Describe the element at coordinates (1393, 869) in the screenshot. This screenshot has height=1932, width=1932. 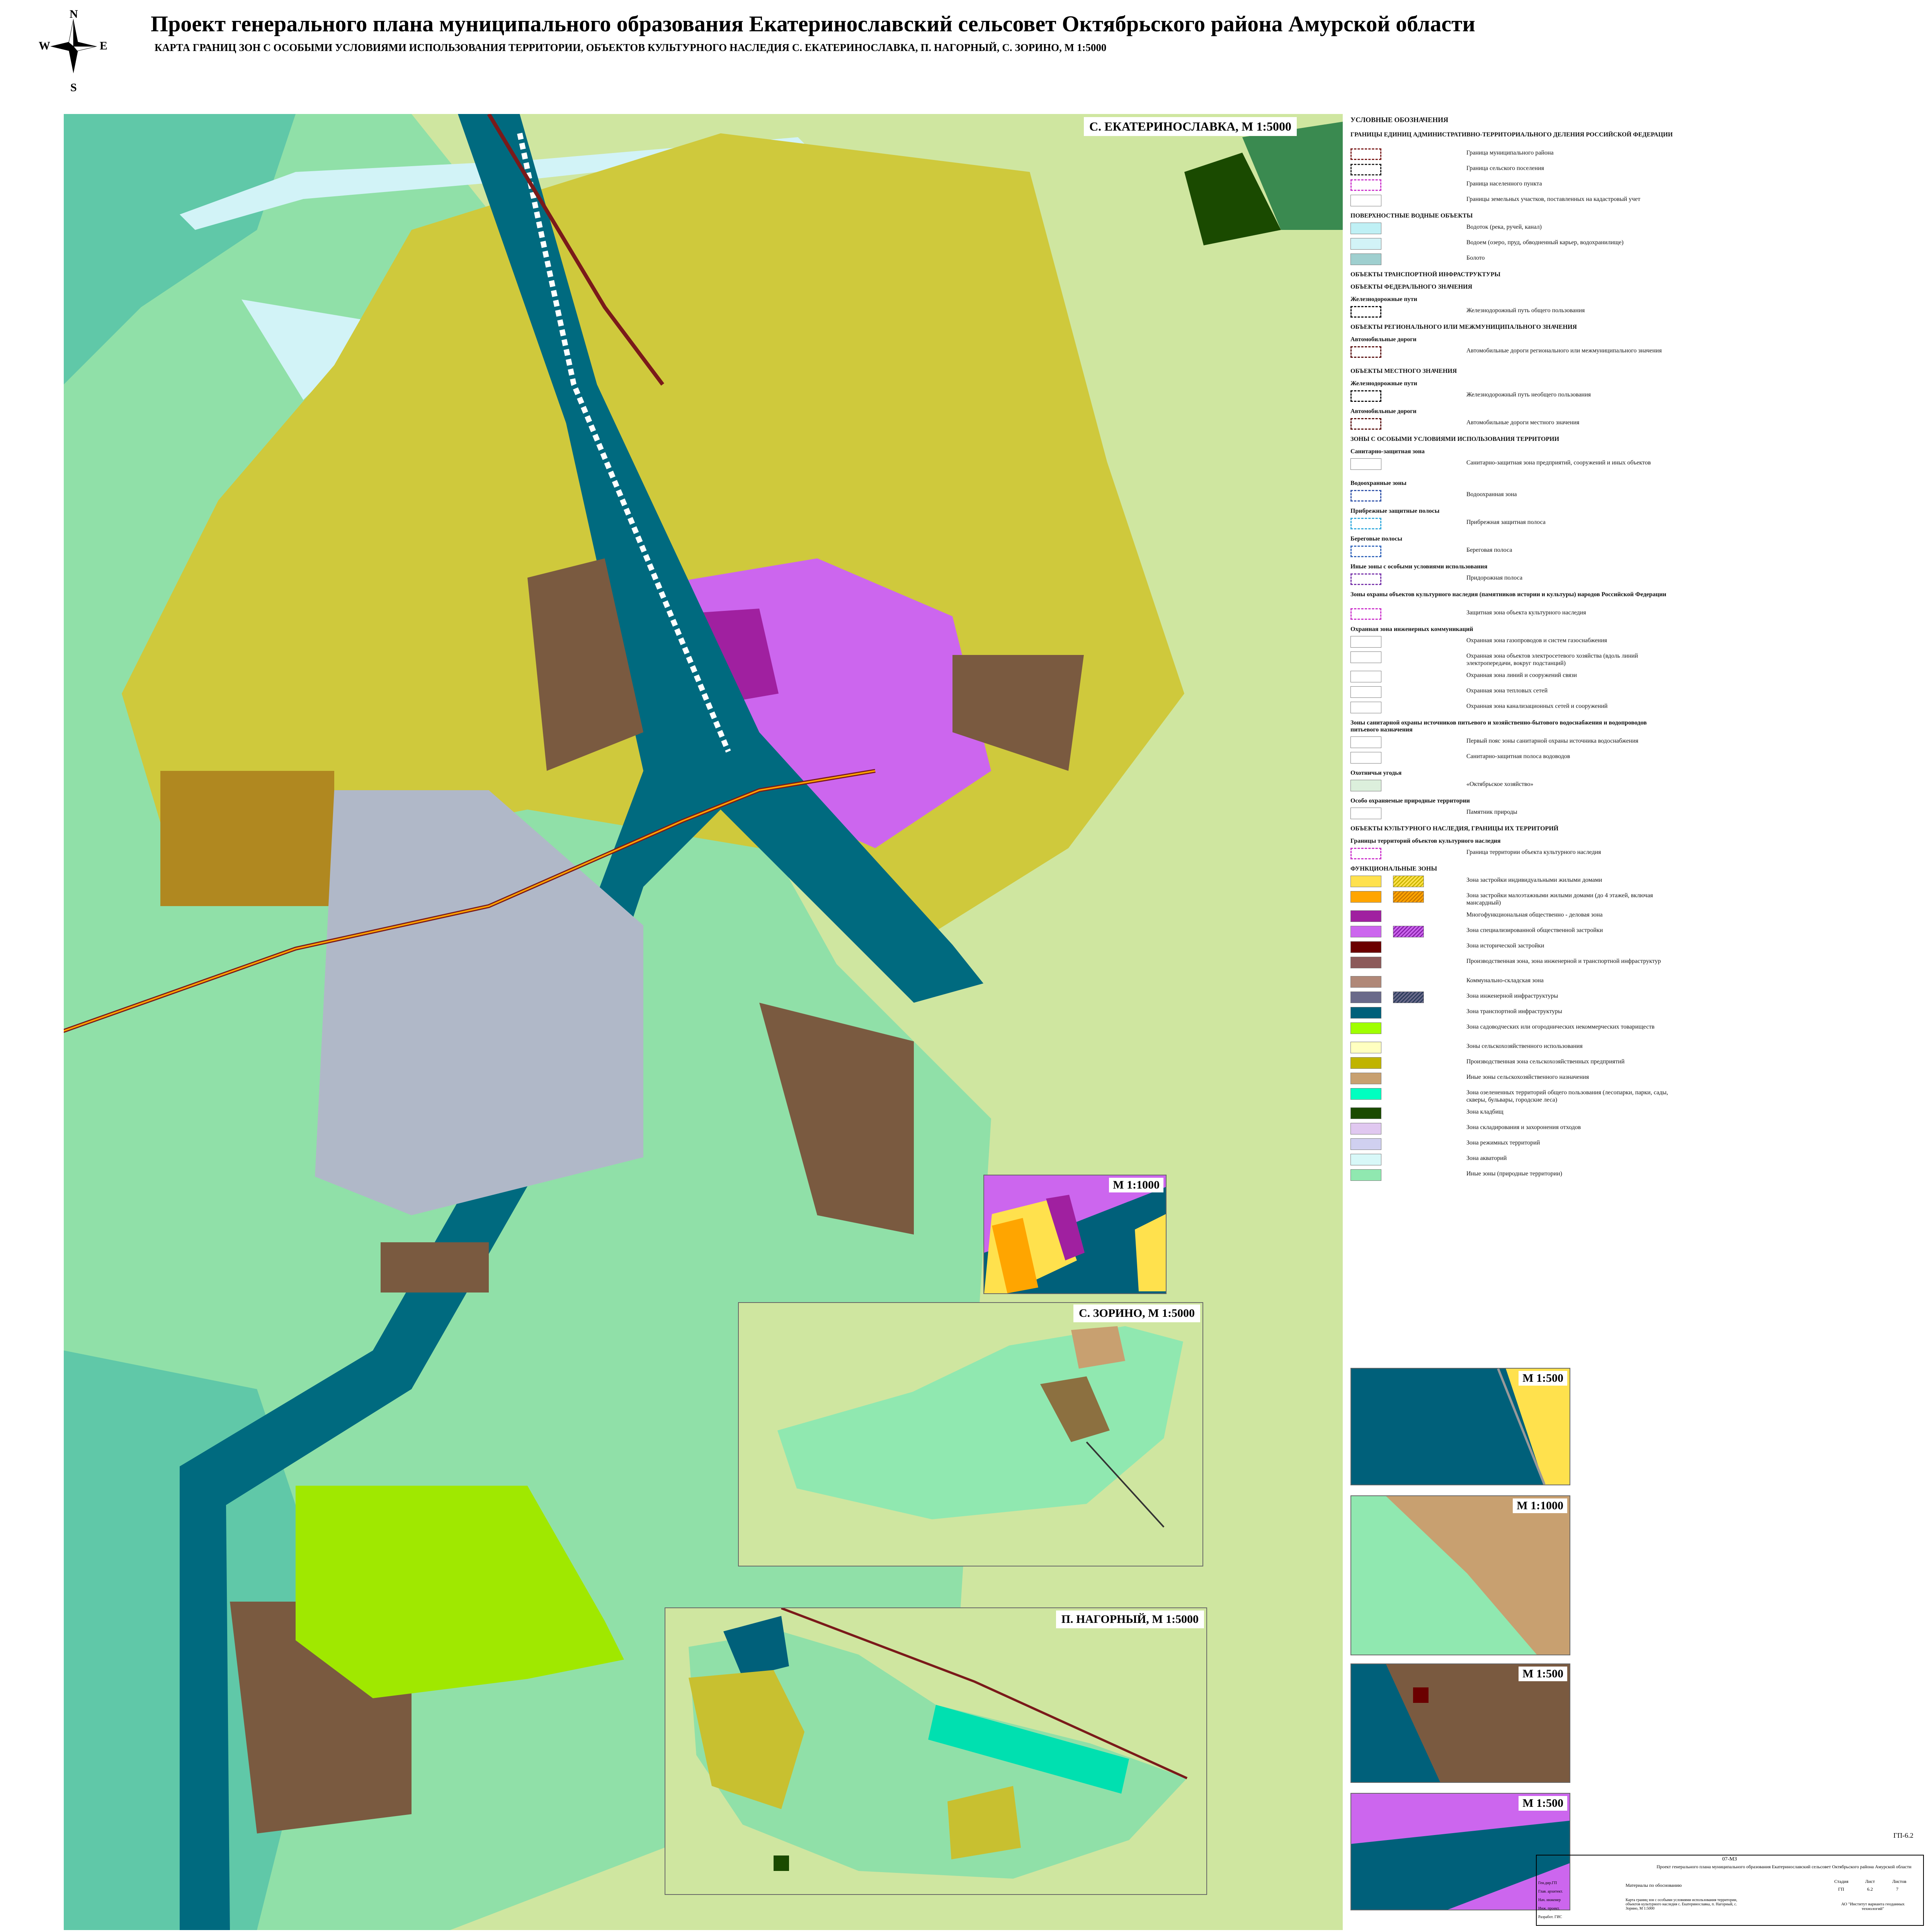
I see `legend-section-heading: ФУНКЦИОНАЛЬНЫЕ ЗОНЫ` at that location.